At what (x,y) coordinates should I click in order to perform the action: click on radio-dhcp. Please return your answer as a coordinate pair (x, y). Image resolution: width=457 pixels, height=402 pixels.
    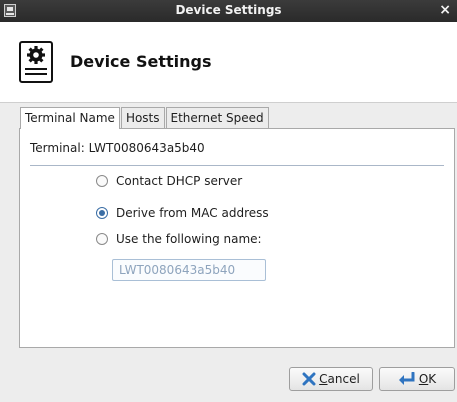
    Looking at the image, I should click on (102, 181).